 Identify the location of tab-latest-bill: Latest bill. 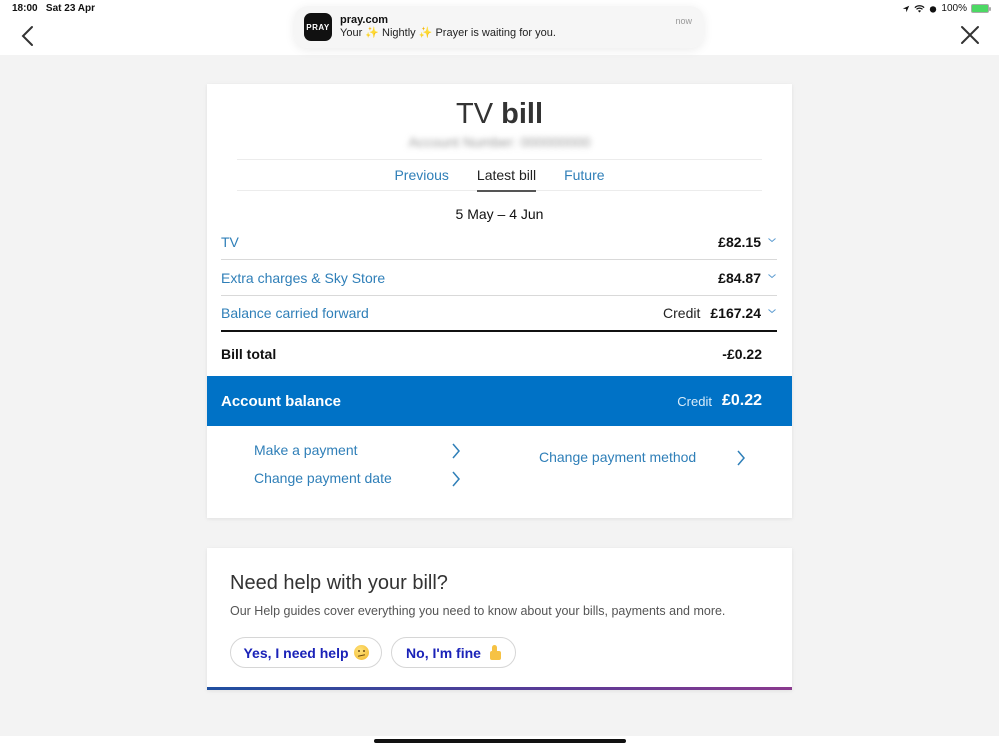
(506, 176).